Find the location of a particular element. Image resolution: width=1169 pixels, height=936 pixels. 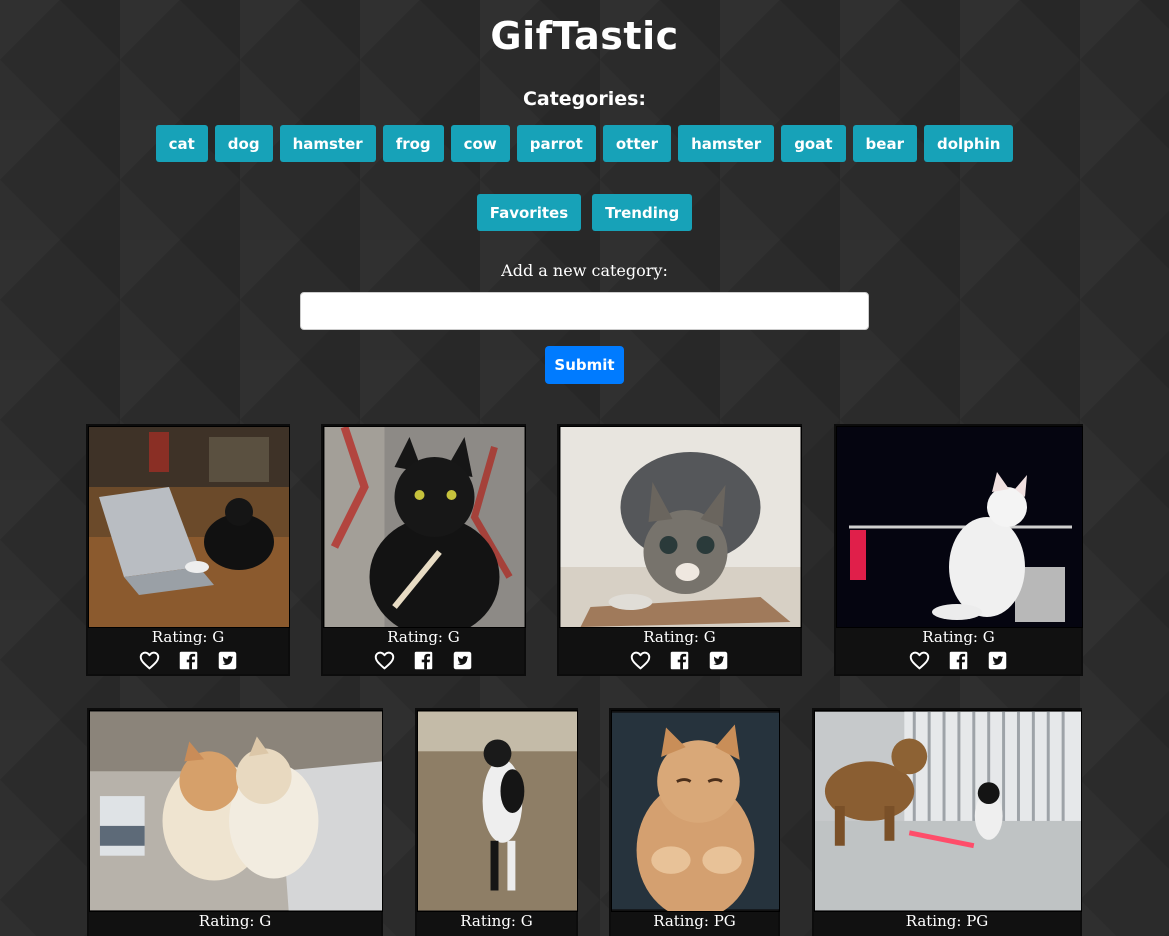

category-button-cow: cow is located at coordinates (480, 143).